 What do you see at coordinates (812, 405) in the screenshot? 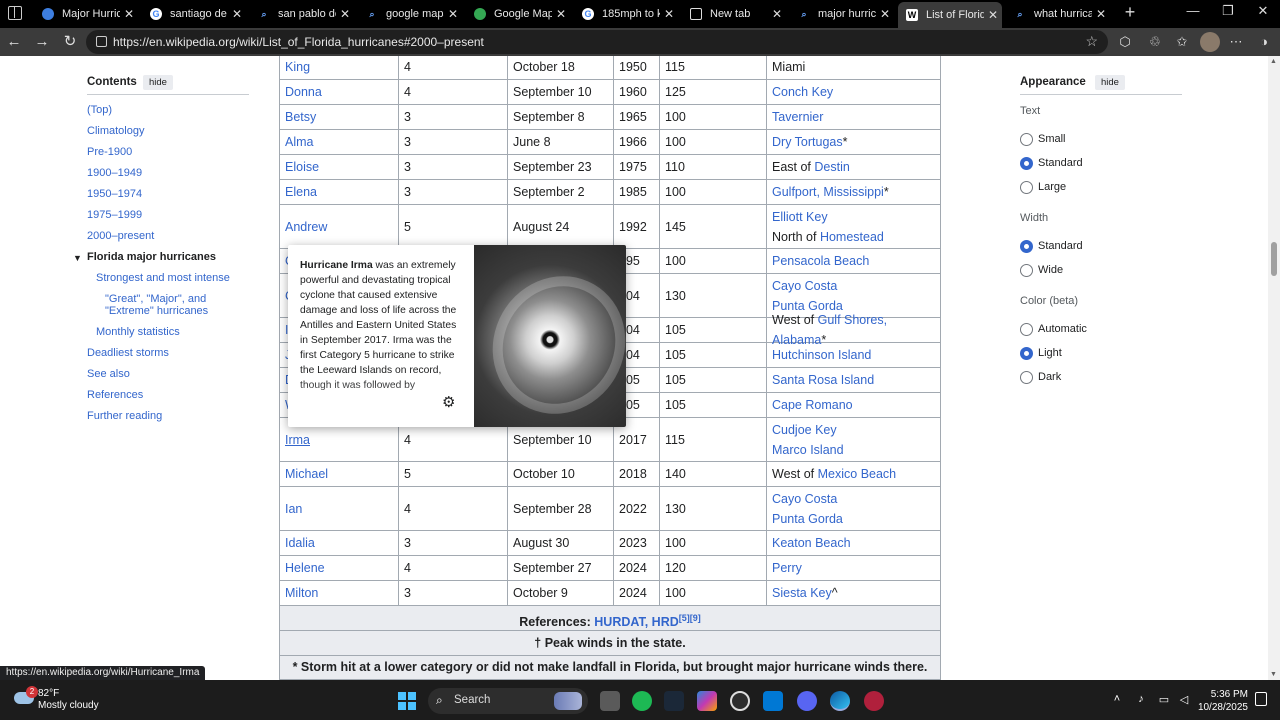
I see `landfall-link: Cape Romano` at bounding box center [812, 405].